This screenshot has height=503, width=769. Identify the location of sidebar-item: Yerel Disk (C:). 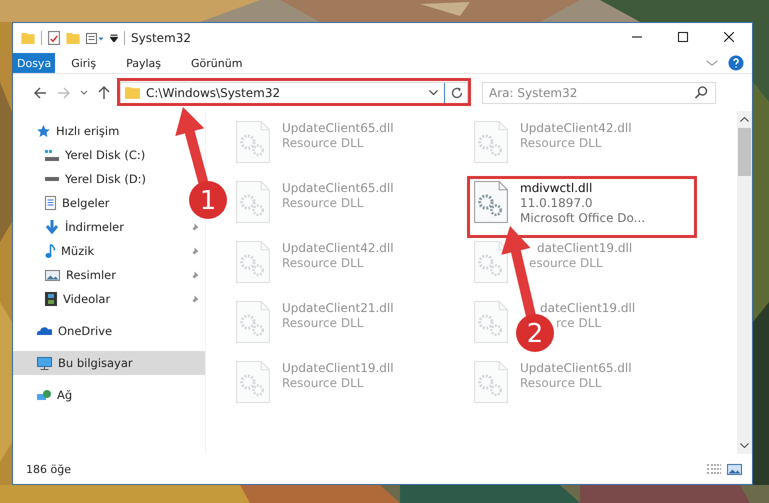
(81, 155).